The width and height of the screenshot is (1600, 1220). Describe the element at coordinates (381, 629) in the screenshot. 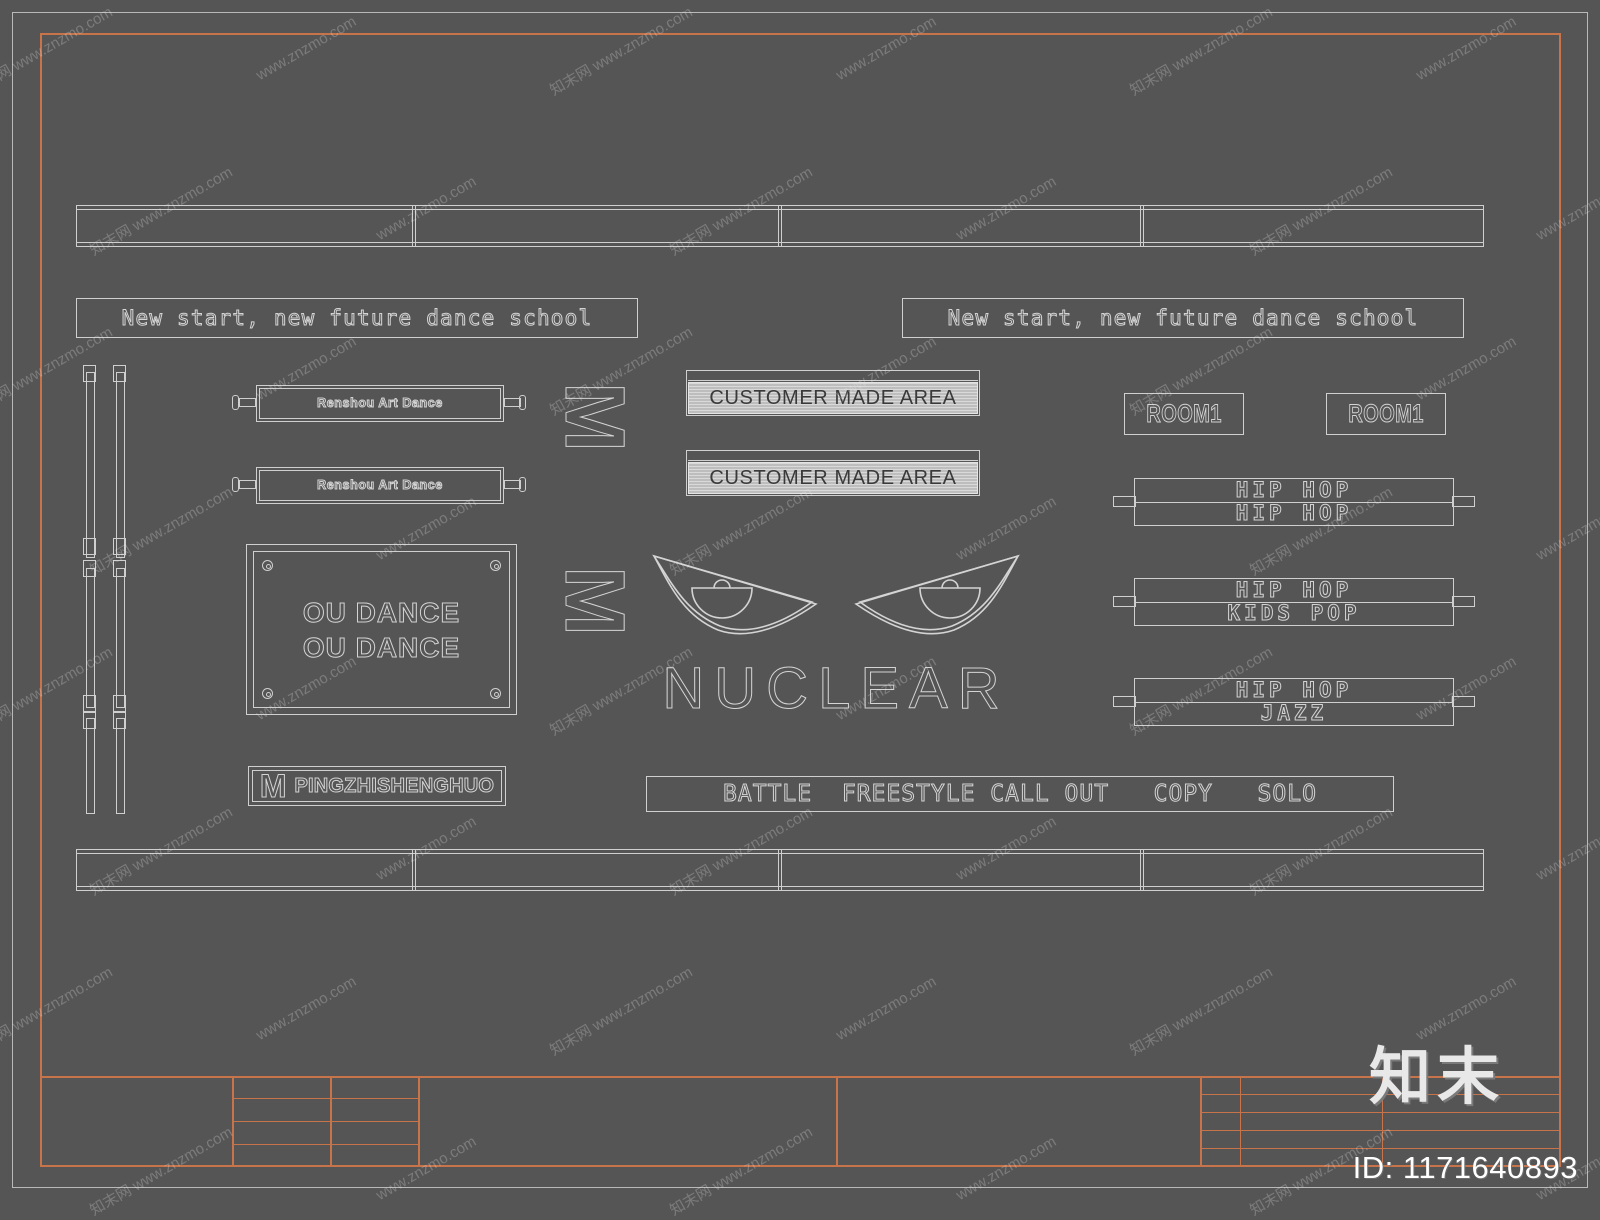

I see `ou-dance-panel: OU DANCE OU DANCE` at that location.